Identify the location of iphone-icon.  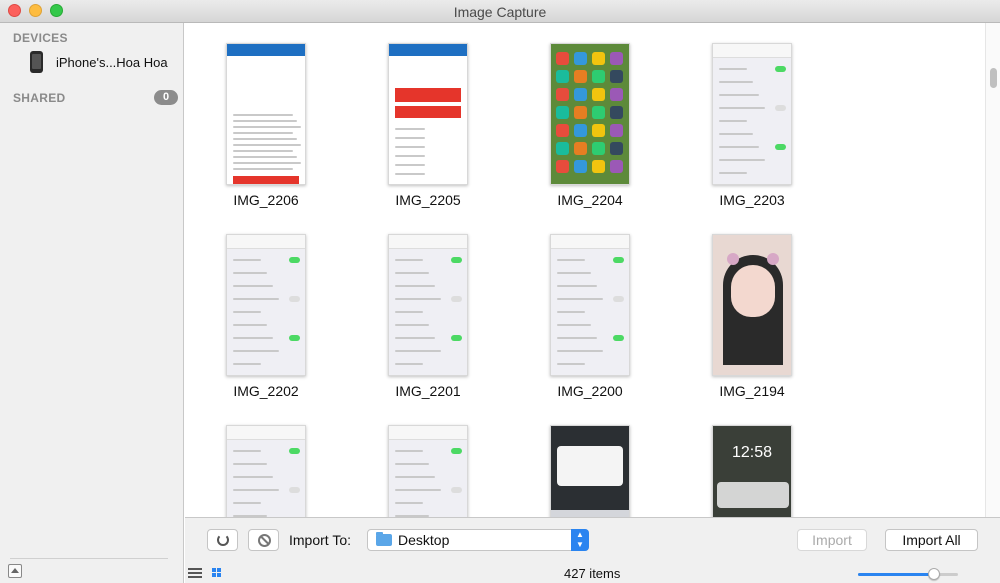
(36, 62).